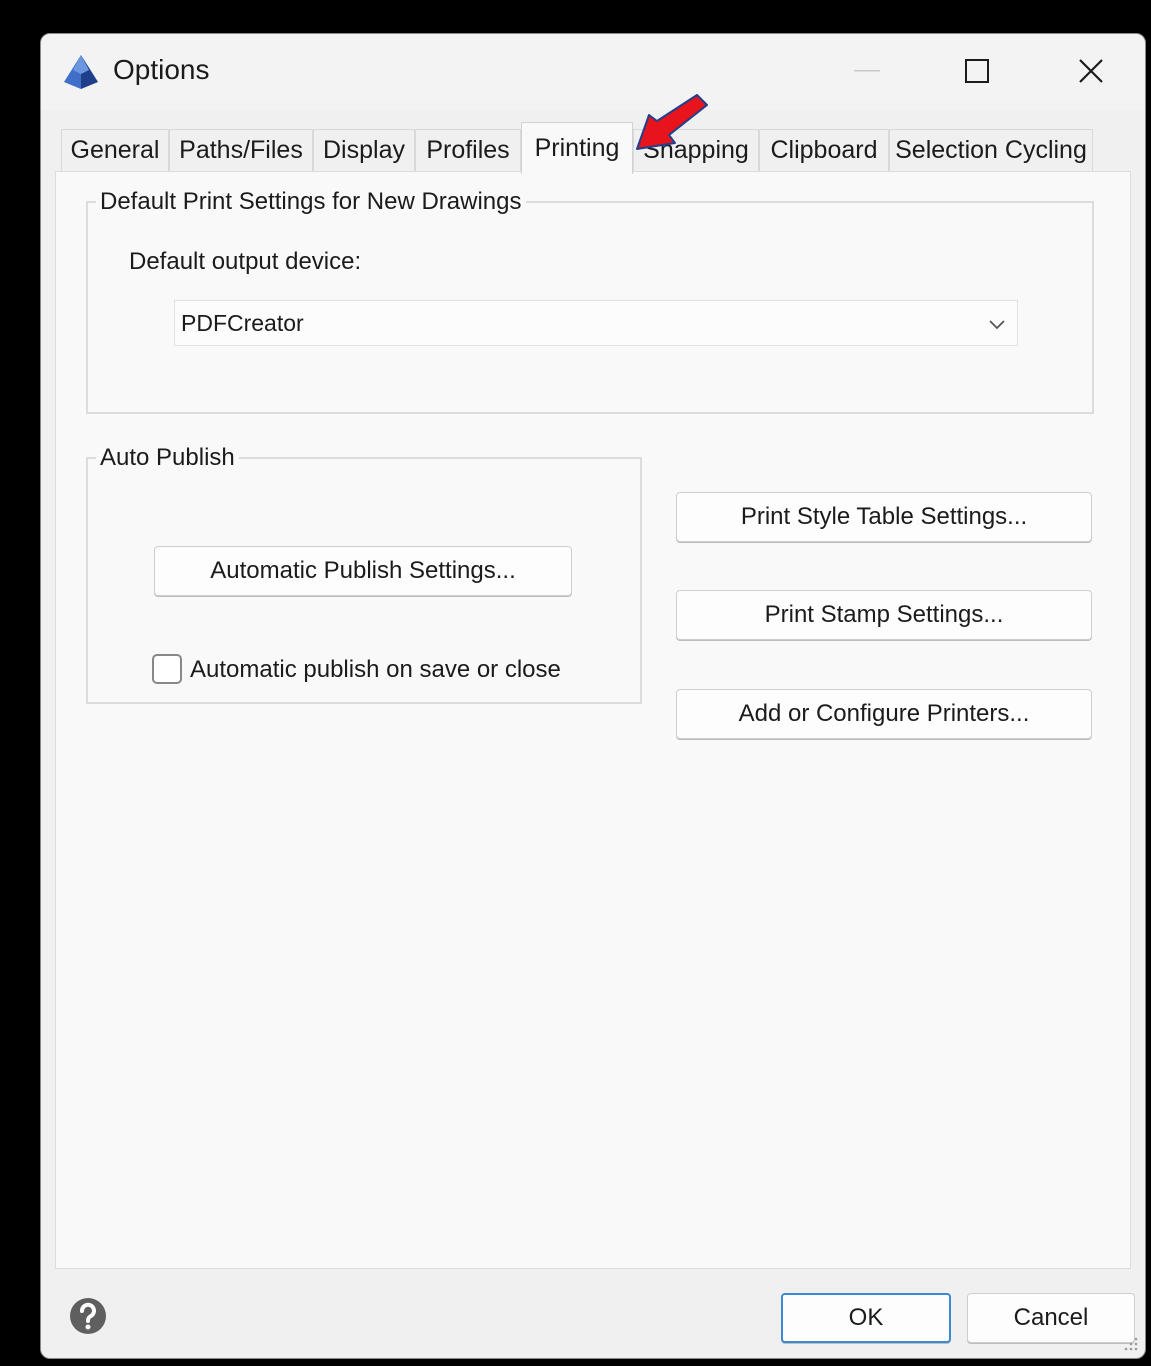  I want to click on ok-button: OK, so click(866, 1318).